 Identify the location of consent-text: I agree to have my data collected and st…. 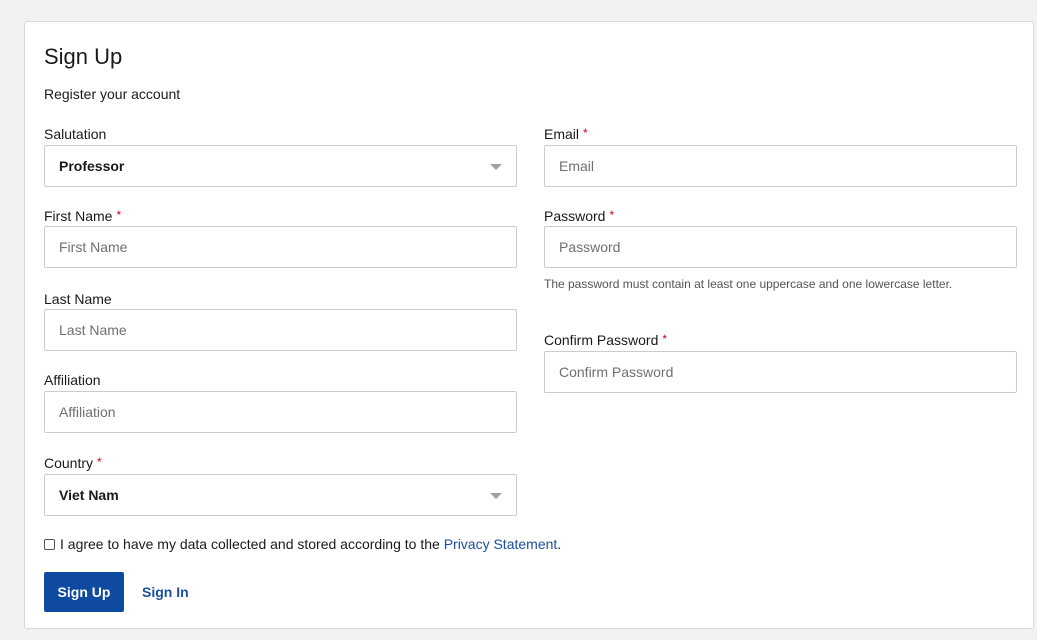
(252, 544).